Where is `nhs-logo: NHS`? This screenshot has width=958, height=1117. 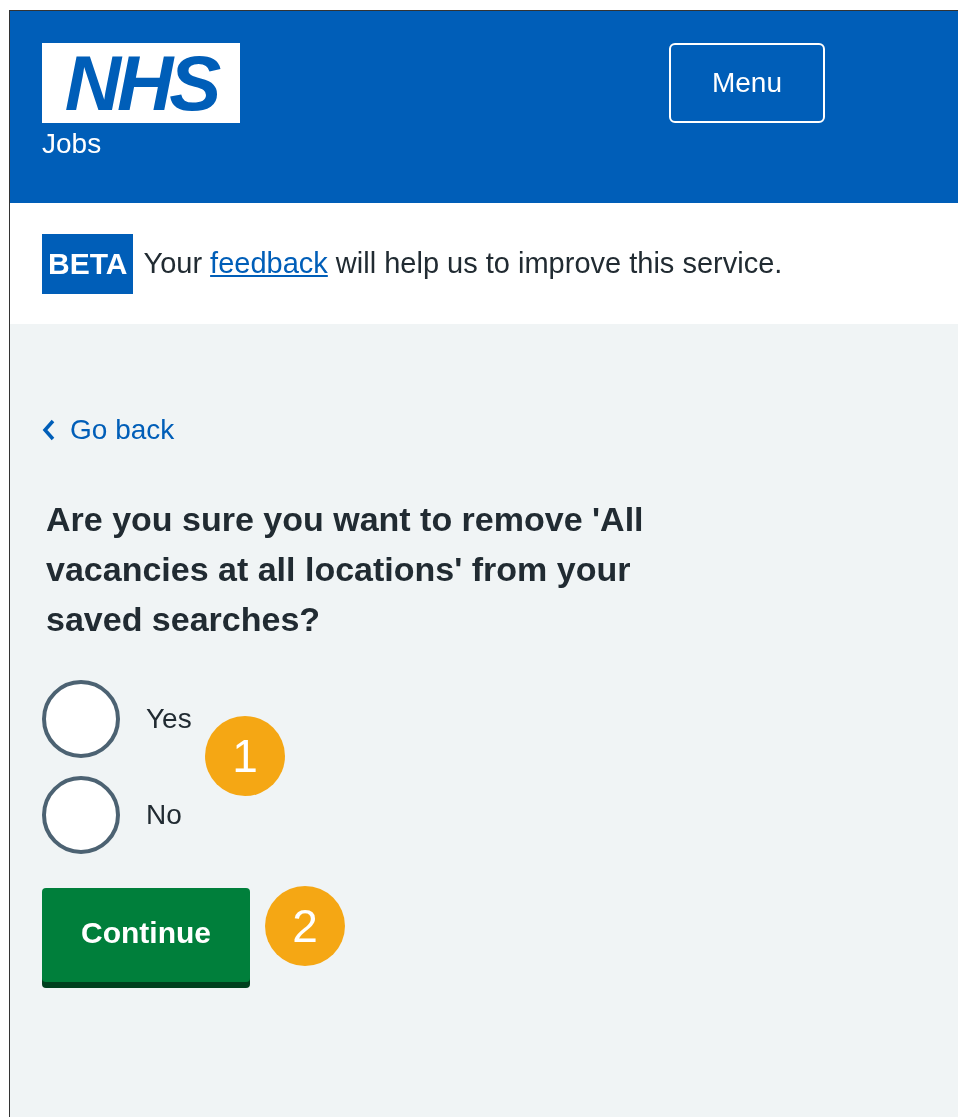 nhs-logo: NHS is located at coordinates (141, 83).